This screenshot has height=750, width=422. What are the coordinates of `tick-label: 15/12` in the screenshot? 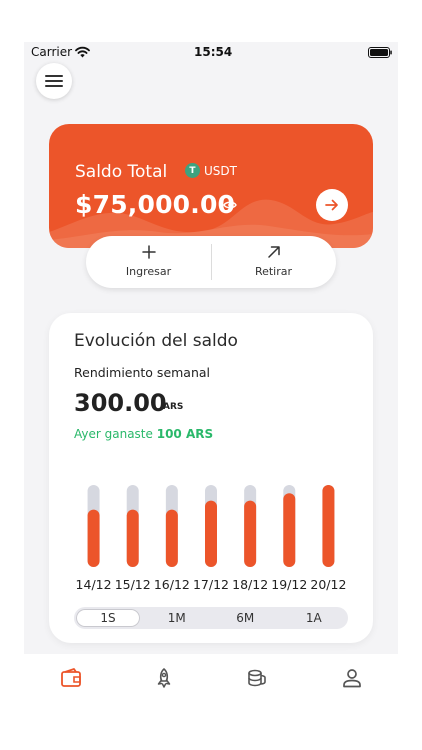 It's located at (133, 584).